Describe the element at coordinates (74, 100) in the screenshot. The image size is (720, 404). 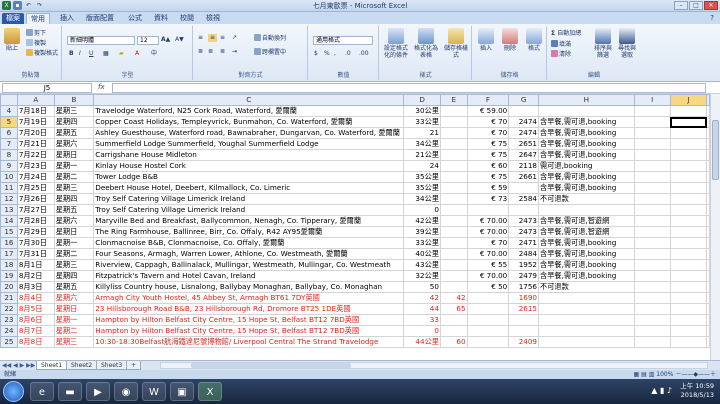
I see `column-header-b: B` at that location.